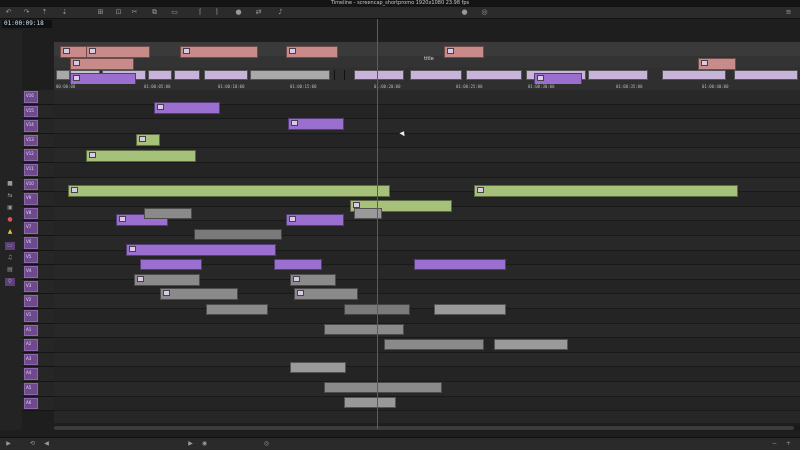  I want to click on track-patch: V15, so click(31, 111).